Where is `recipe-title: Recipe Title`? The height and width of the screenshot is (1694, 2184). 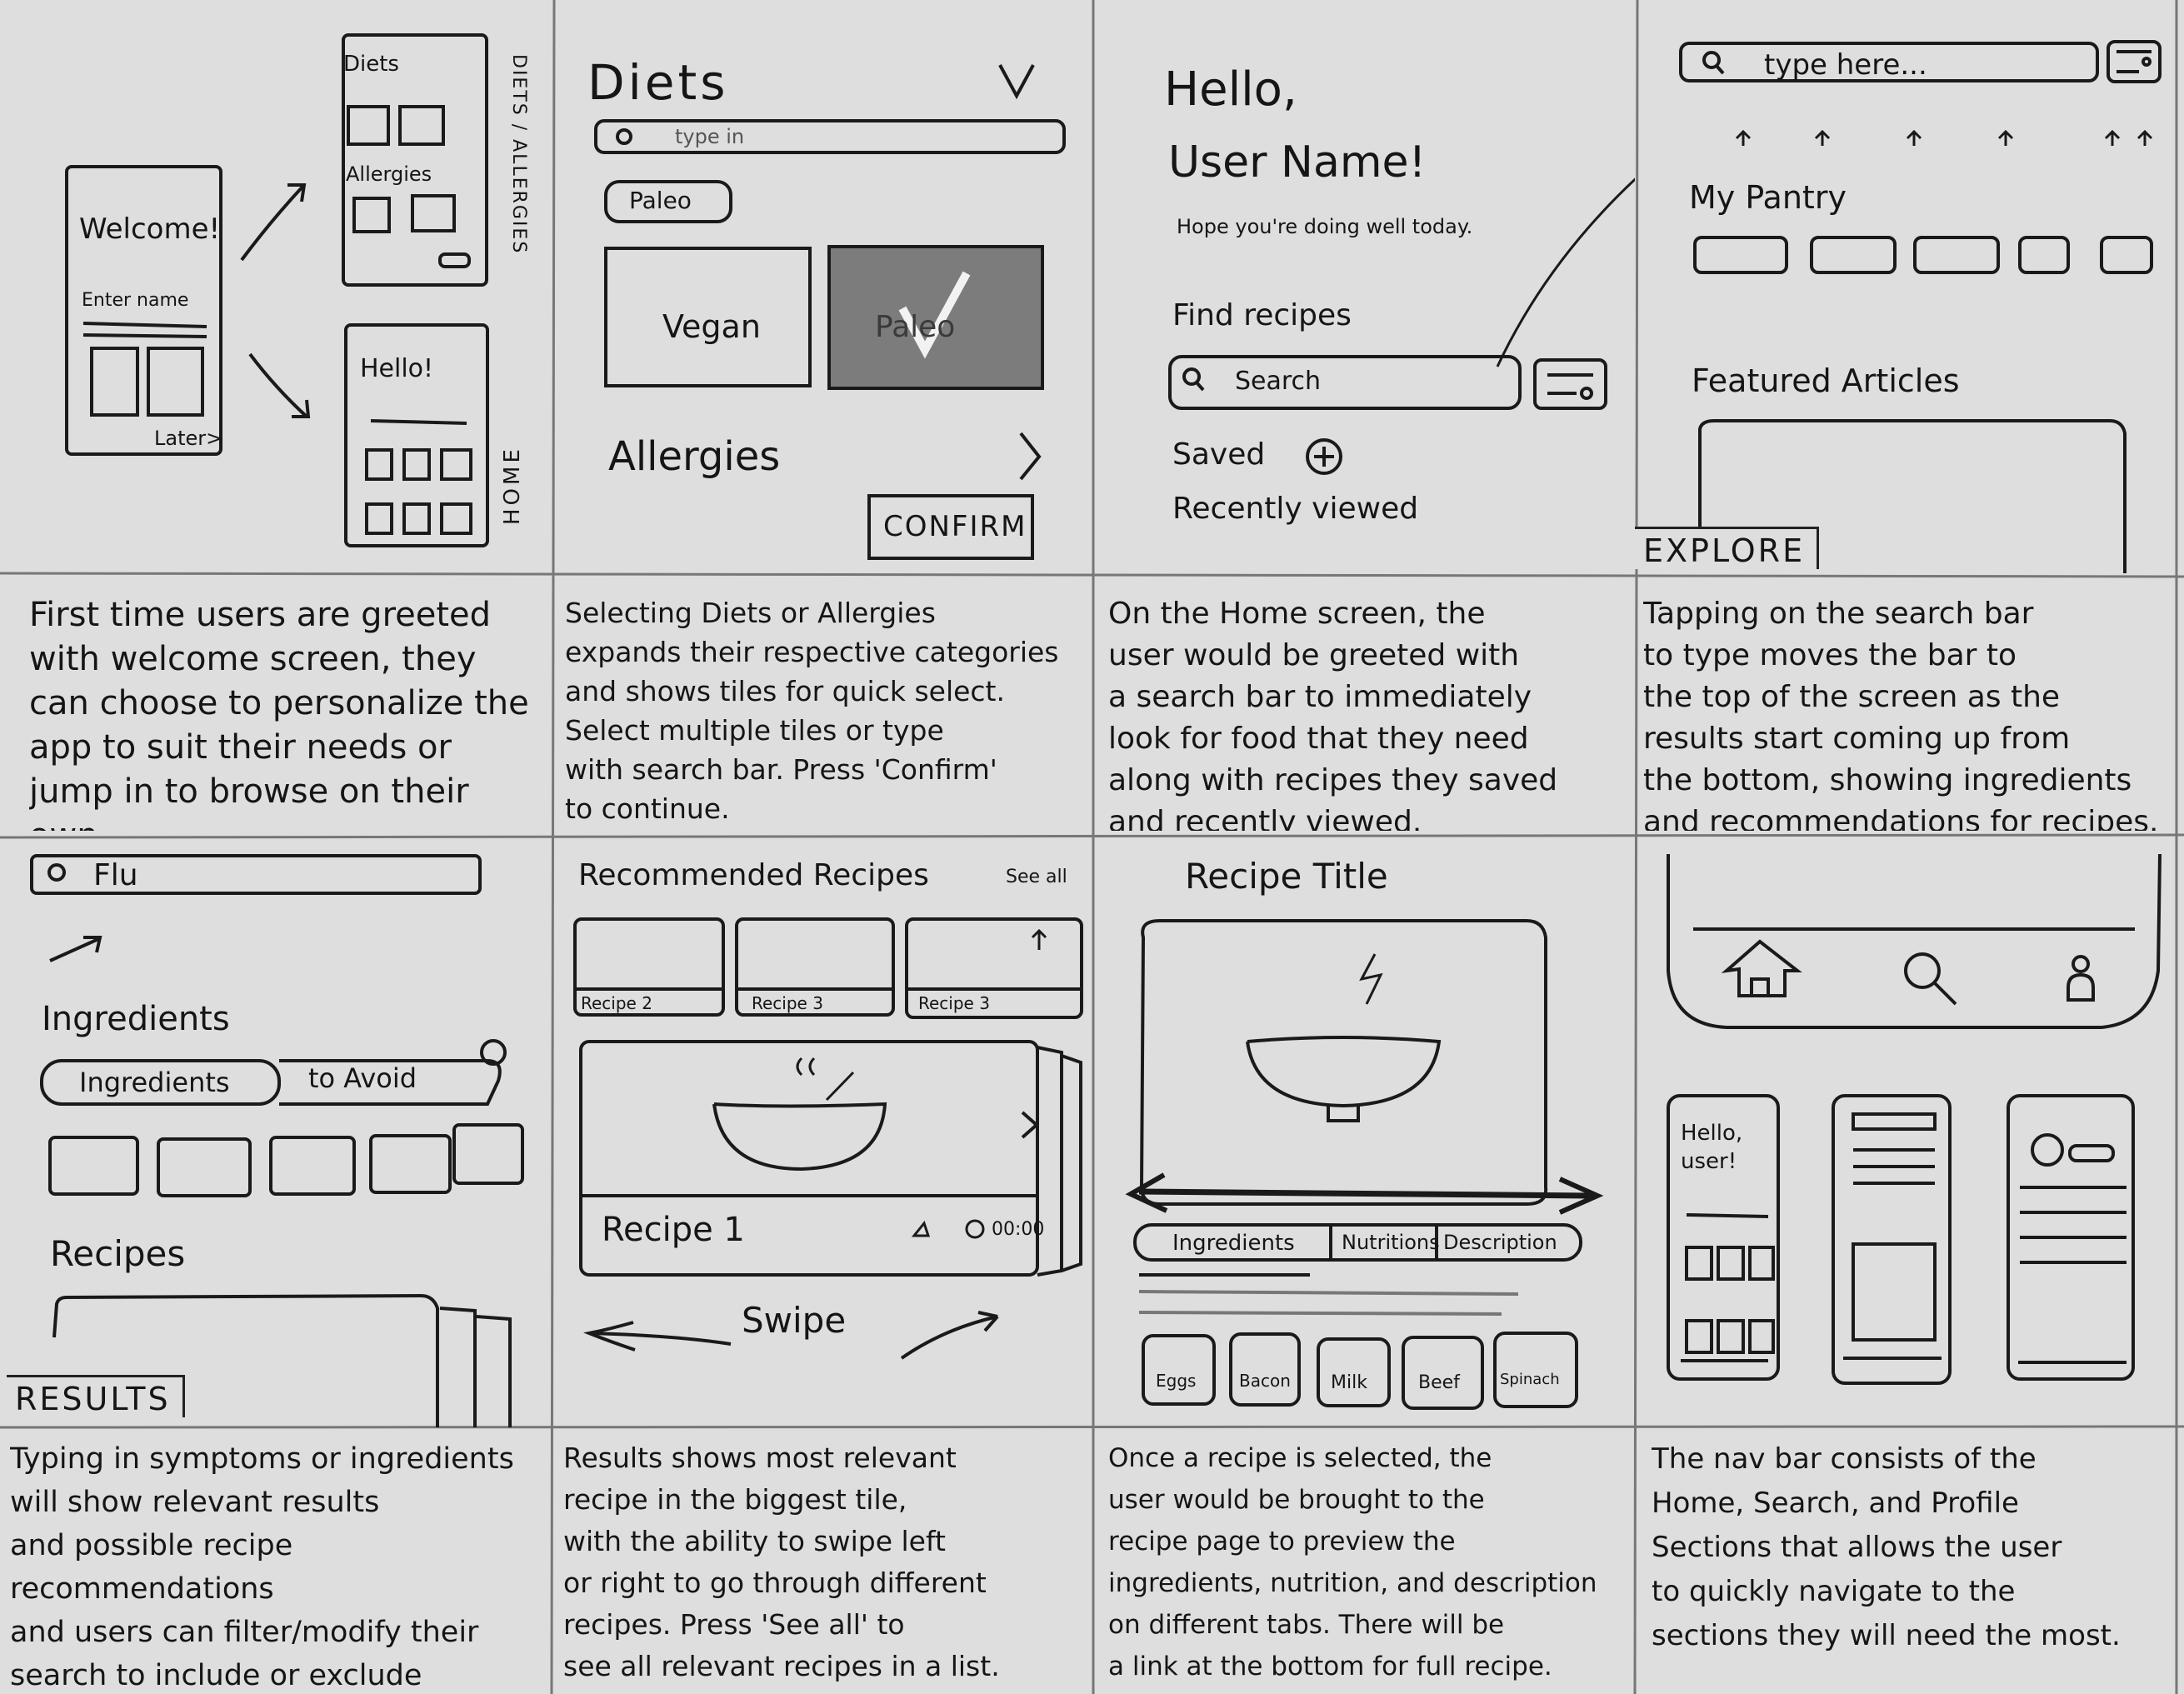
recipe-title: Recipe Title is located at coordinates (1286, 876).